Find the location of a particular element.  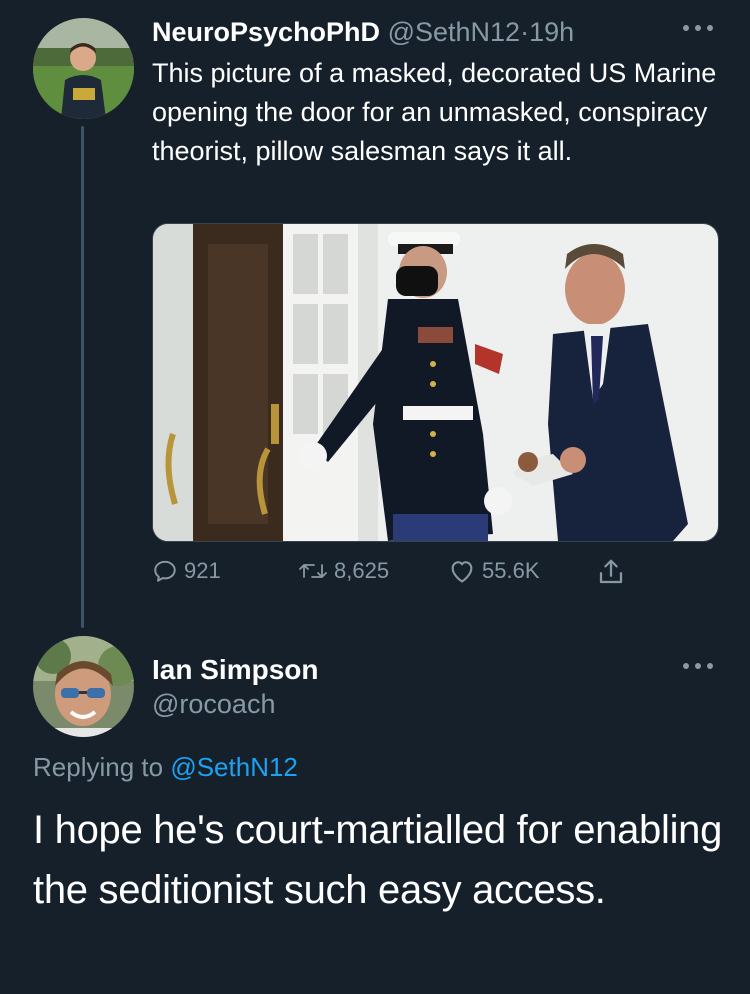

more-options-button is located at coordinates (698, 29).